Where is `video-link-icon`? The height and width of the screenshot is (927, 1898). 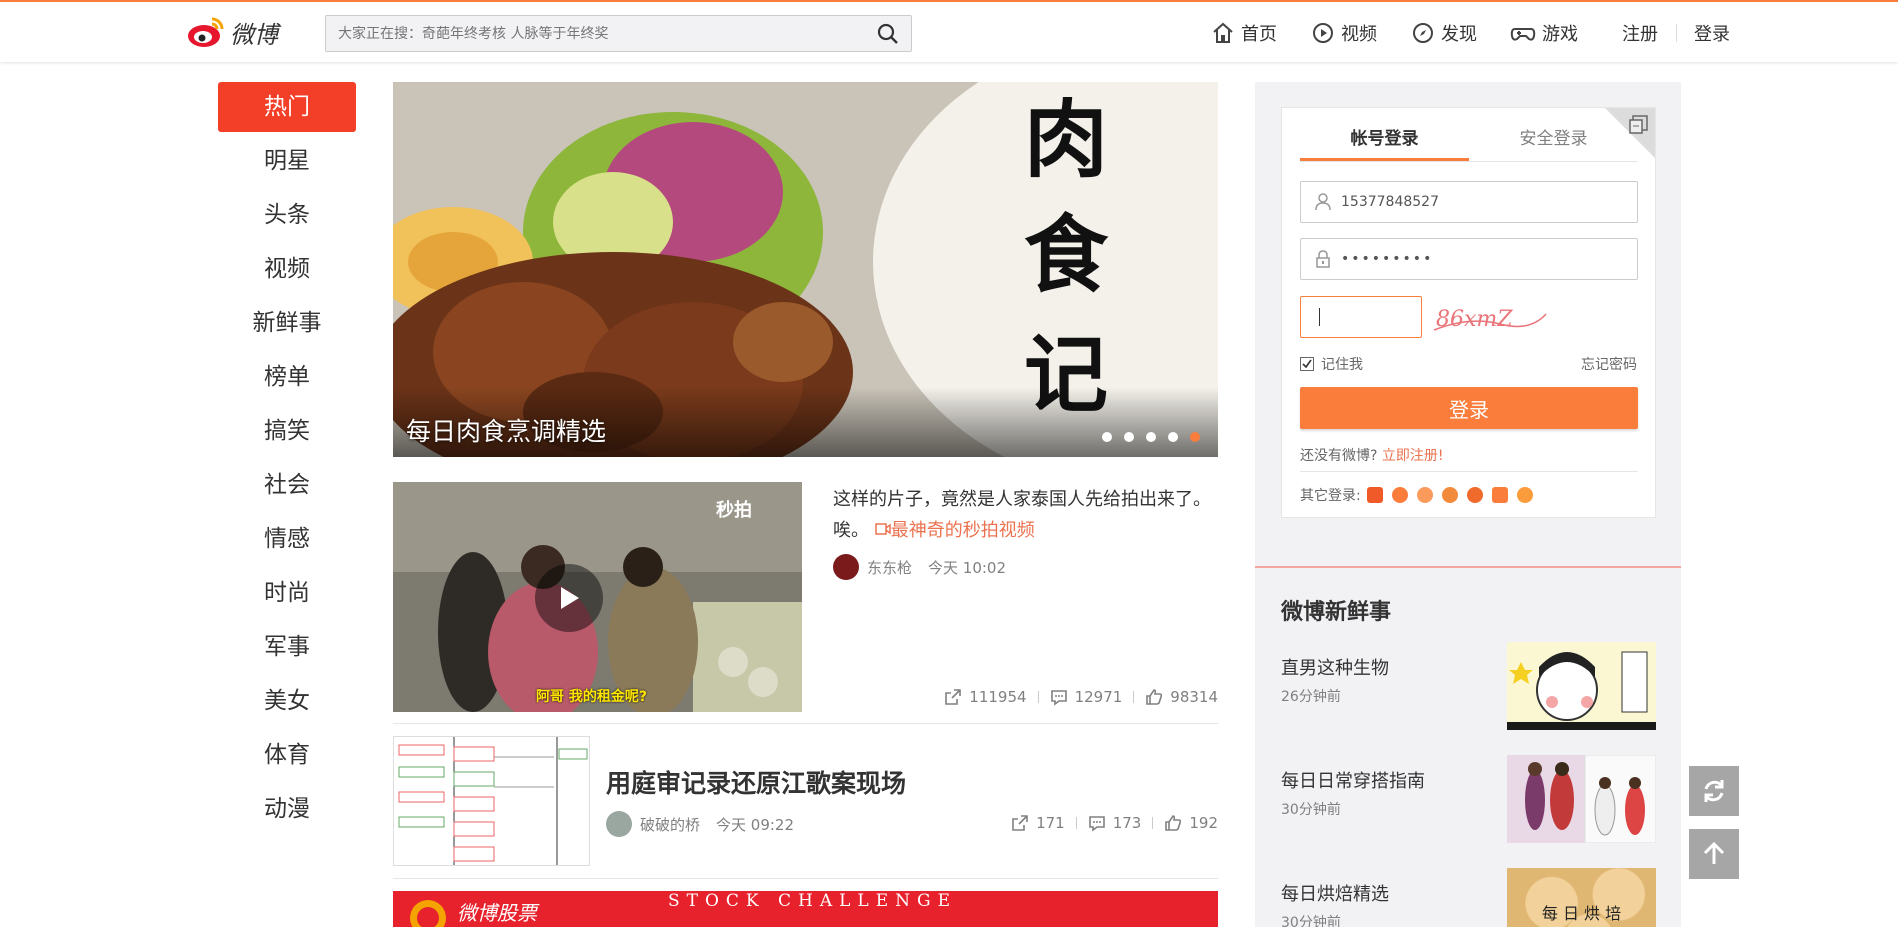 video-link-icon is located at coordinates (882, 529).